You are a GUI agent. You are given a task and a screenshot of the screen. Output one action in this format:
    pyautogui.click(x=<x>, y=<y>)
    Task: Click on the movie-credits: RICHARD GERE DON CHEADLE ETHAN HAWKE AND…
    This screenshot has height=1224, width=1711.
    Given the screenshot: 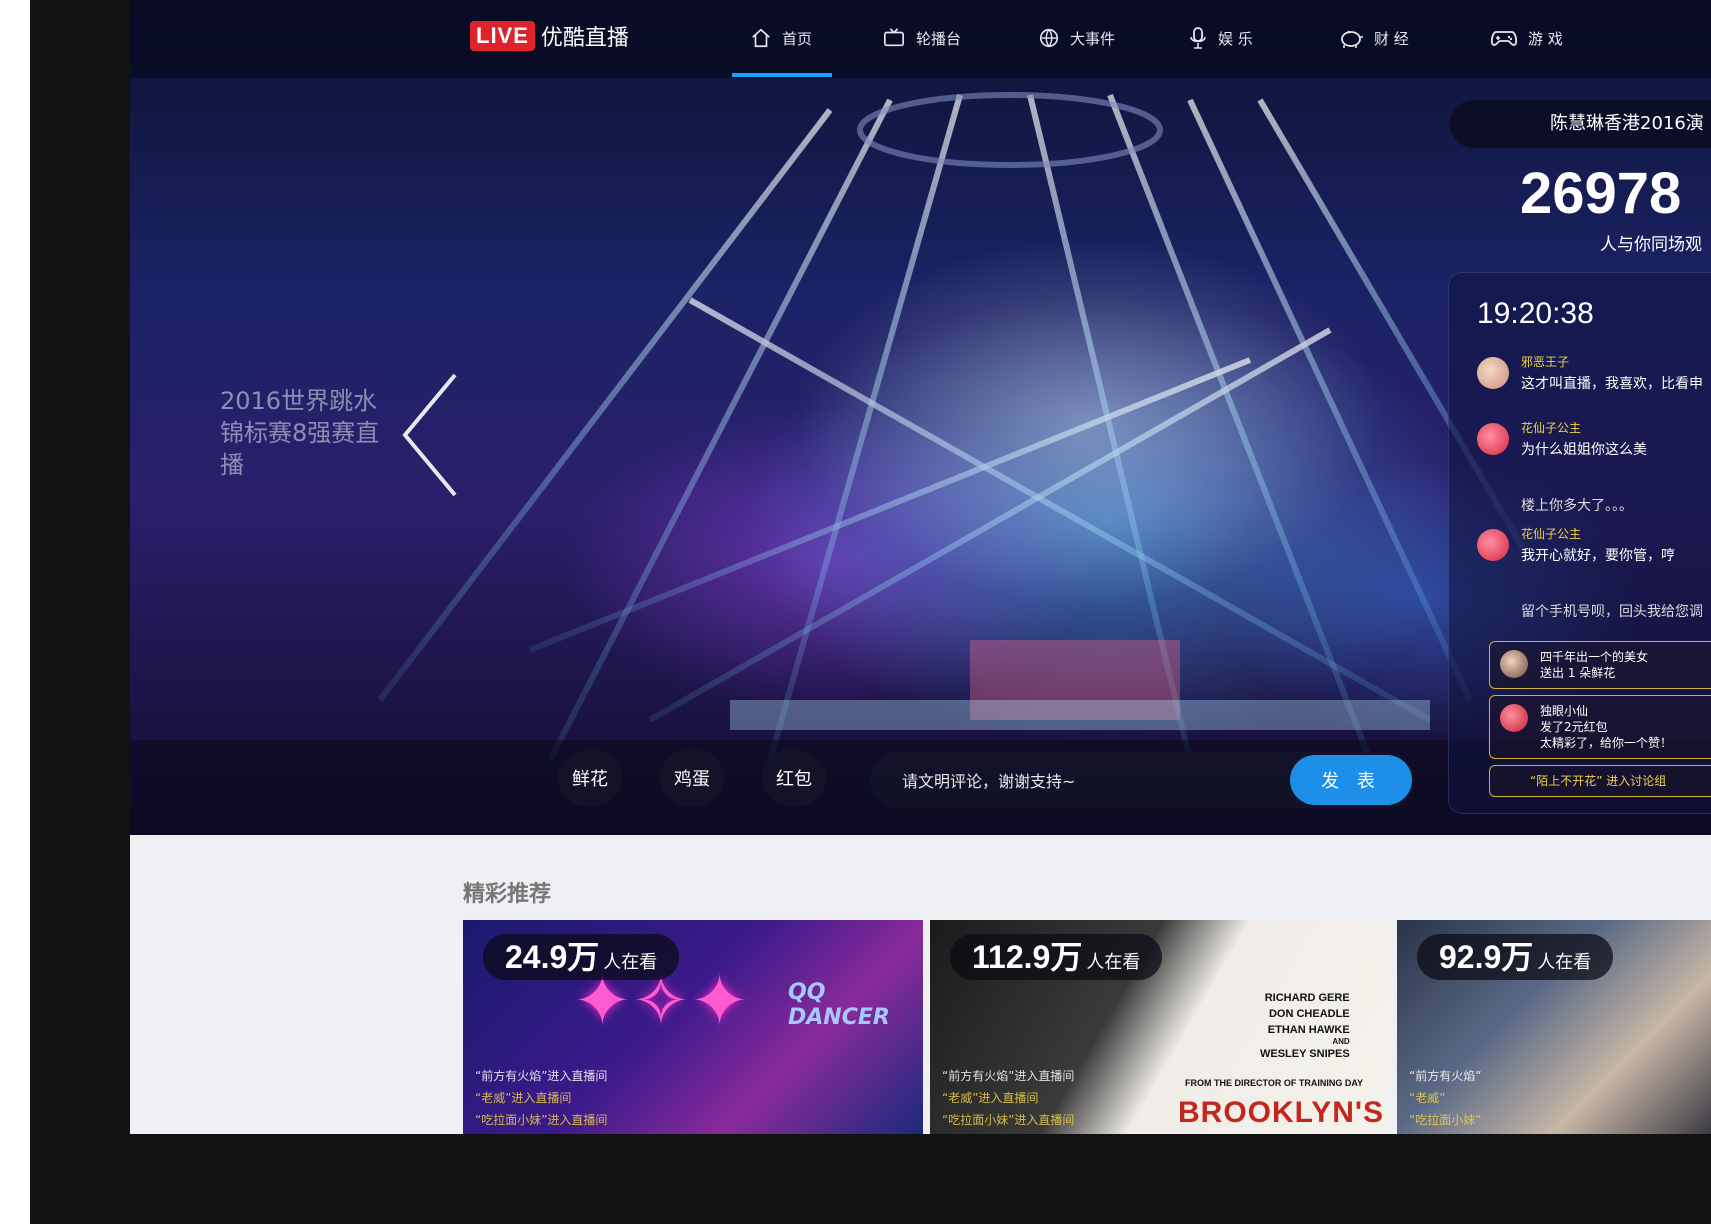 What is the action you would take?
    pyautogui.click(x=1305, y=1026)
    